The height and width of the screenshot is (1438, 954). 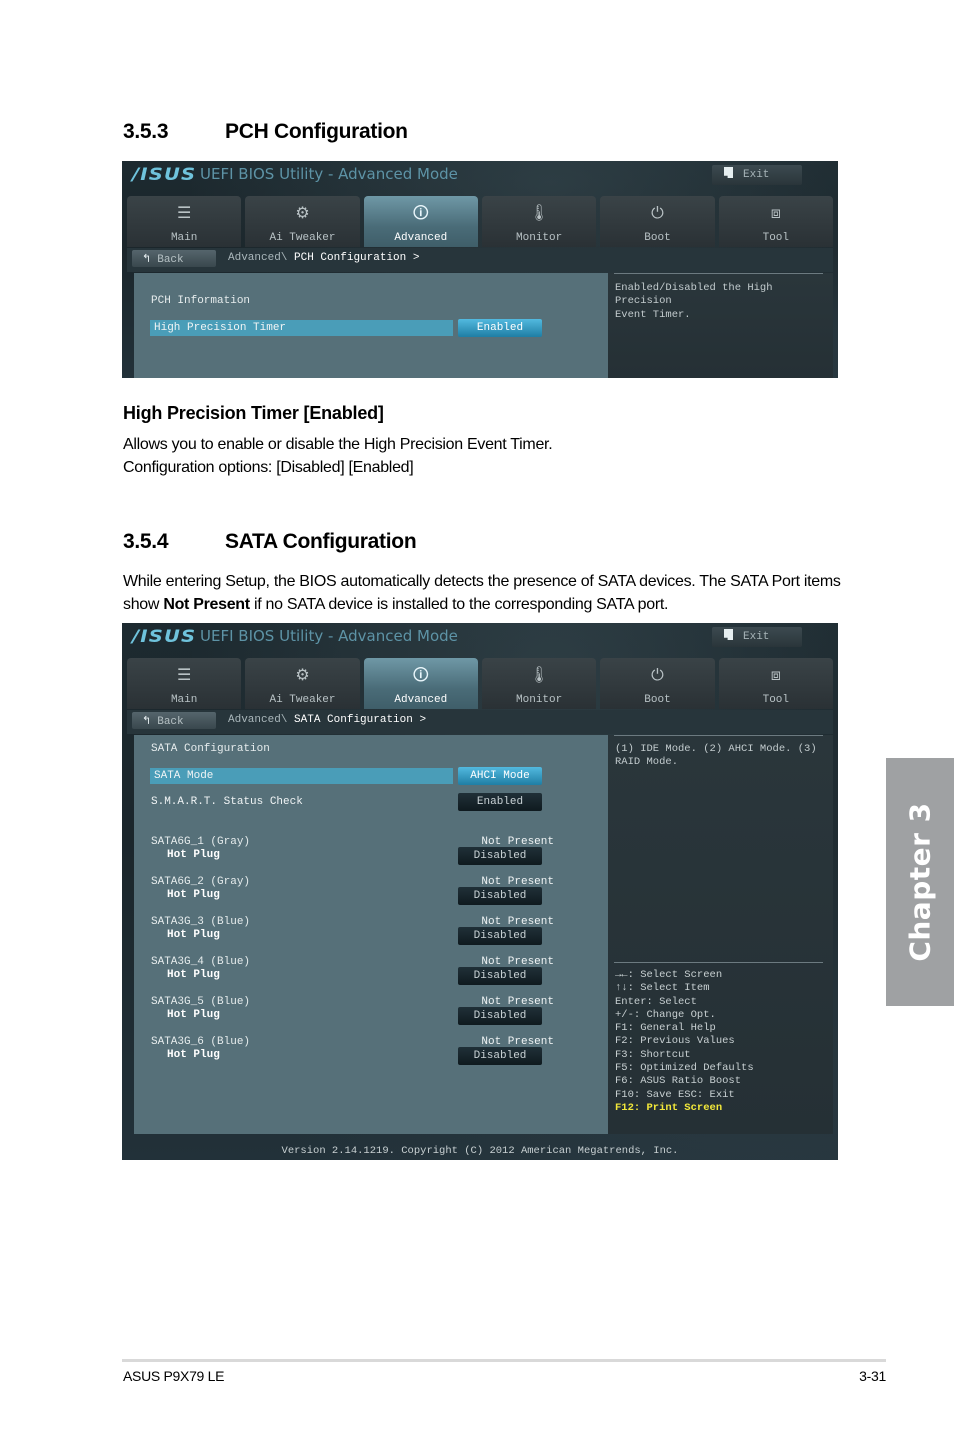 What do you see at coordinates (170, 260) in the screenshot?
I see `back-label: Back` at bounding box center [170, 260].